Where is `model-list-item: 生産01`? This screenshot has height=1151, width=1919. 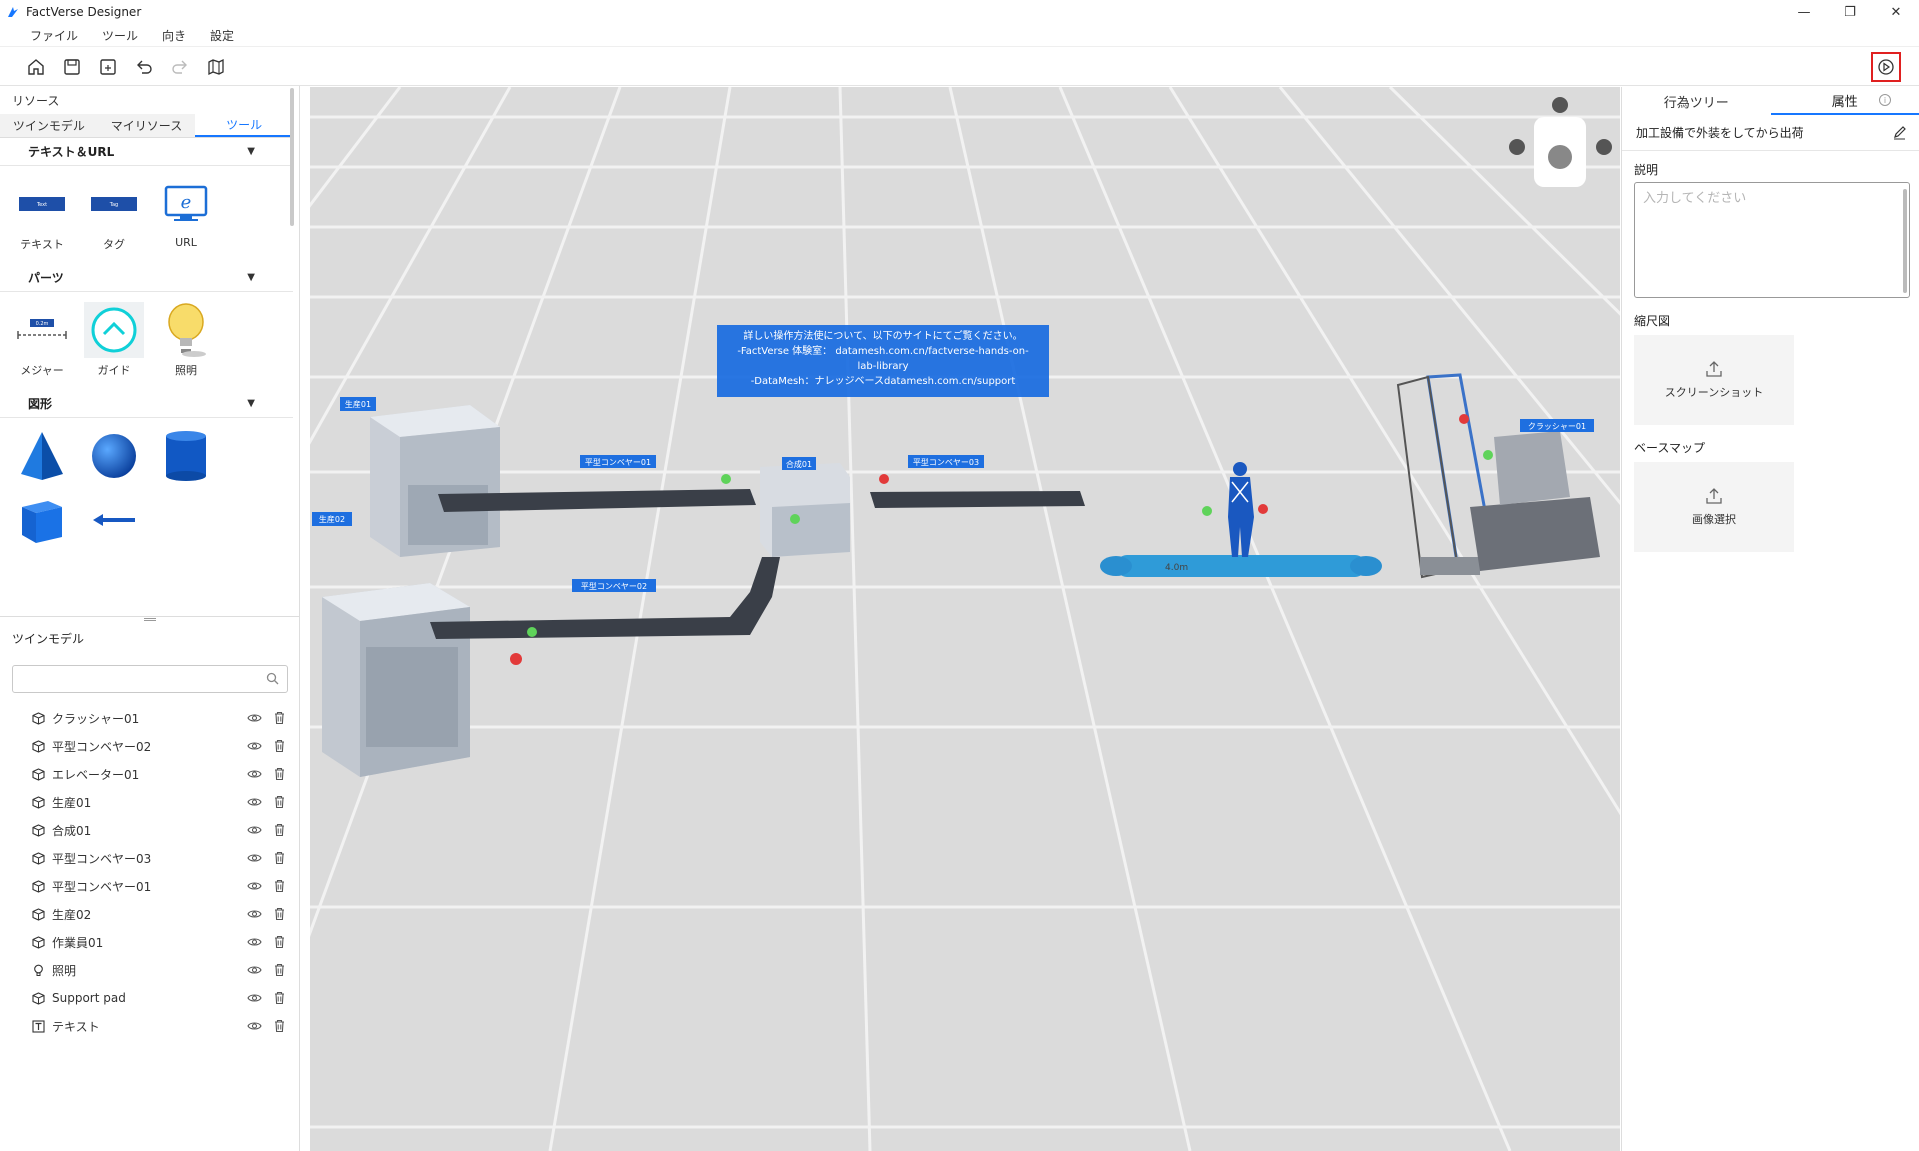 model-list-item: 生産01 is located at coordinates (150, 802).